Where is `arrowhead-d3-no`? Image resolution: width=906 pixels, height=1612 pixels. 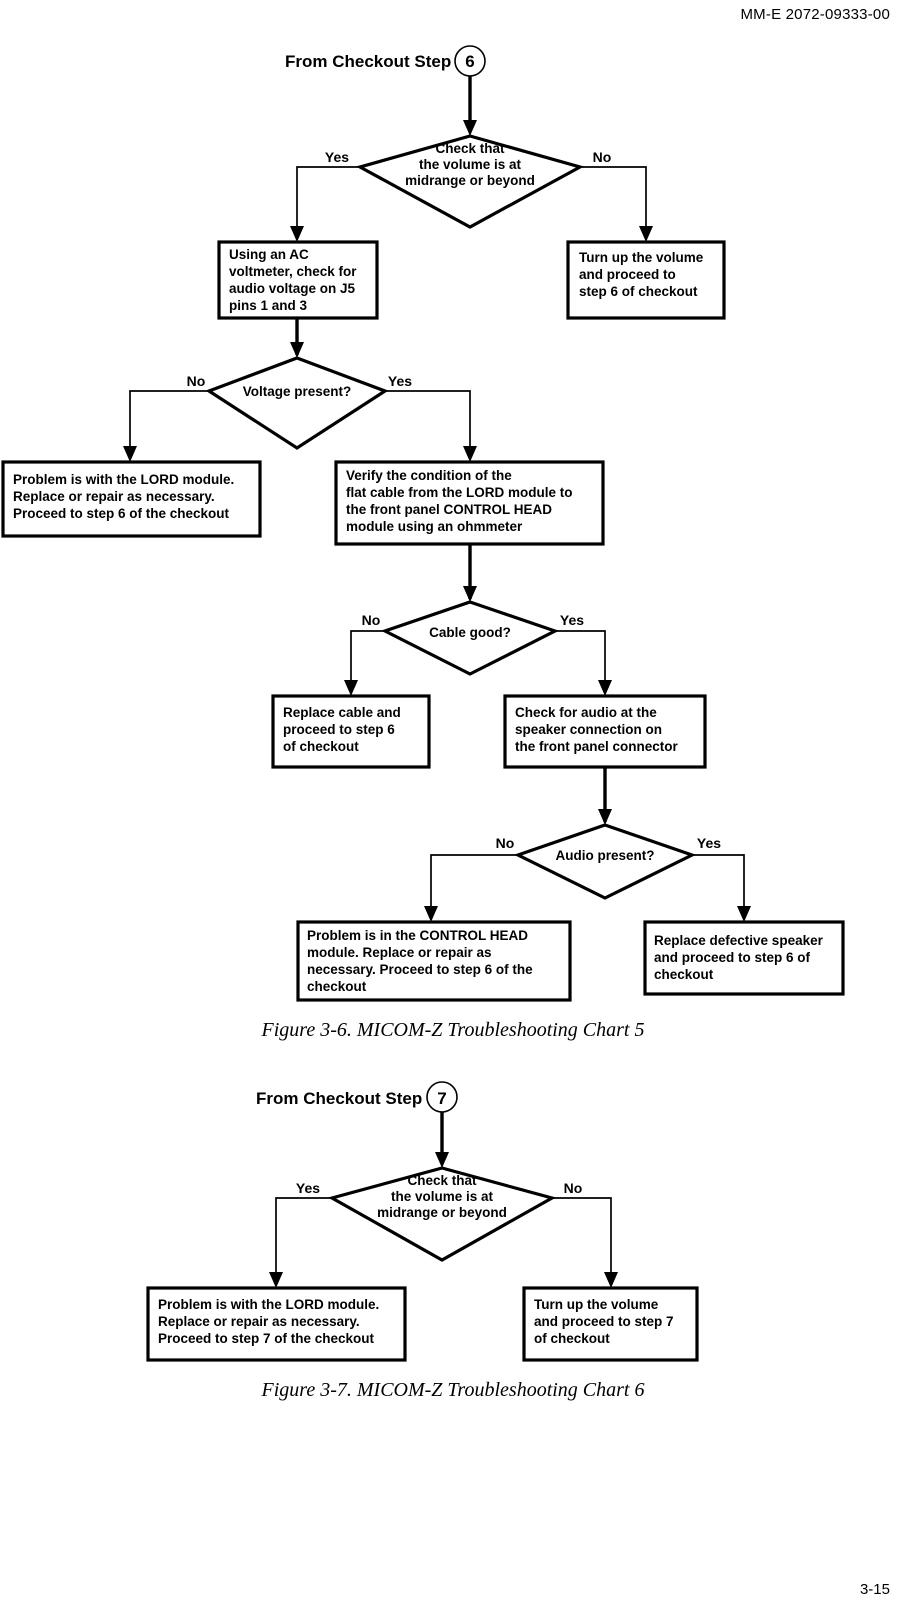 arrowhead-d3-no is located at coordinates (351, 688).